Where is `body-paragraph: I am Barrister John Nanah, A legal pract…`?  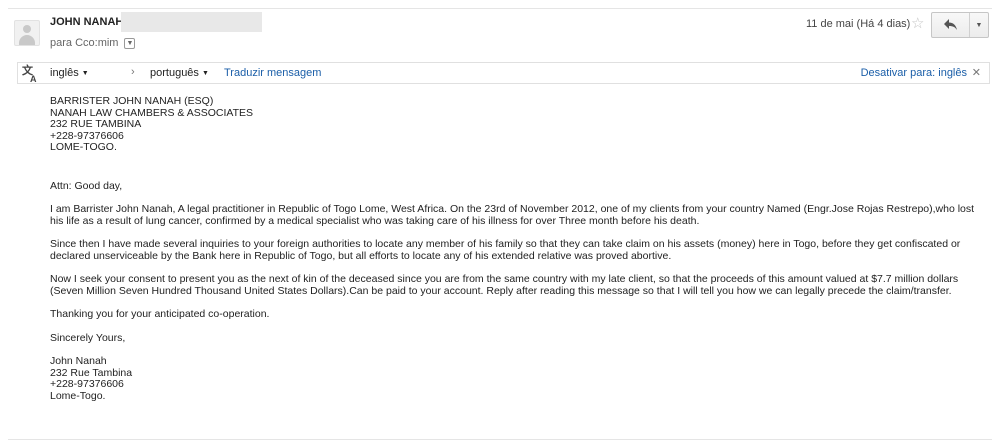 body-paragraph: I am Barrister John Nanah, A legal pract… is located at coordinates (512, 215).